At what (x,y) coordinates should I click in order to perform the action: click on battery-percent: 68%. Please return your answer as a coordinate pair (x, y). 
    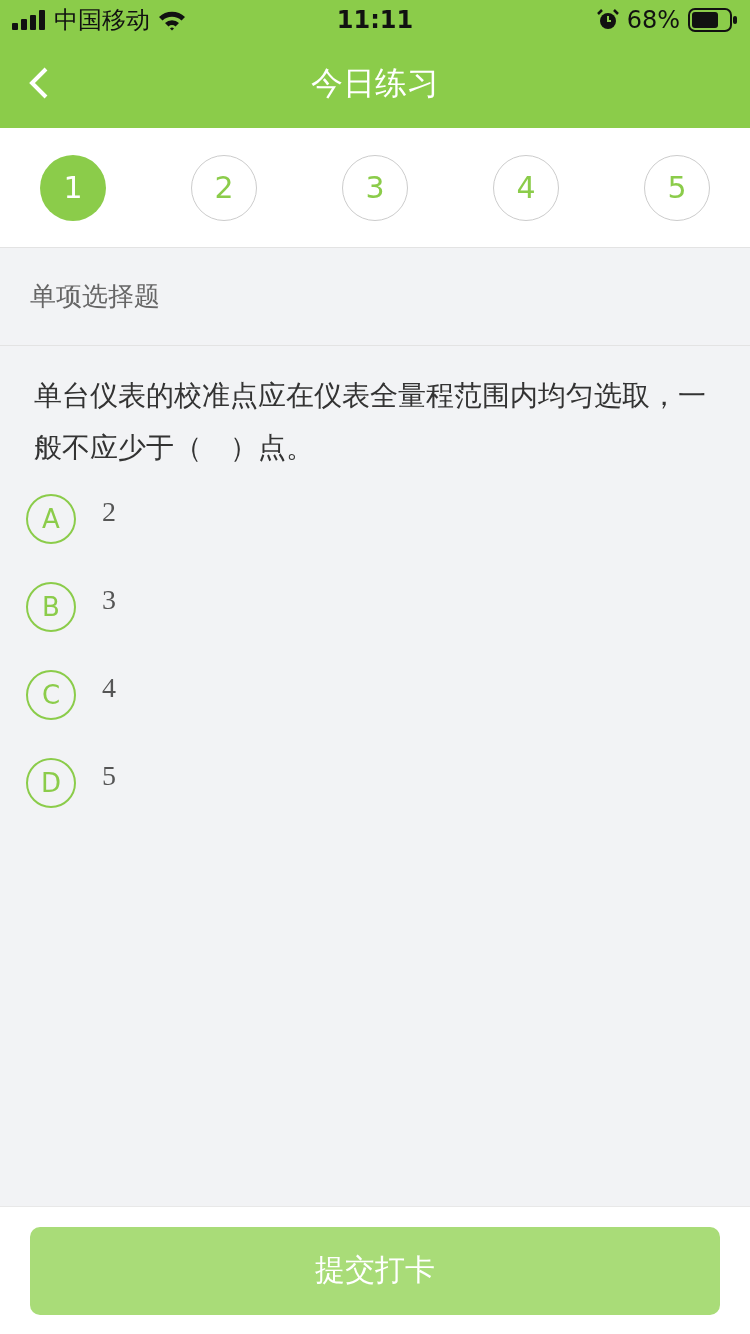
    Looking at the image, I should click on (653, 20).